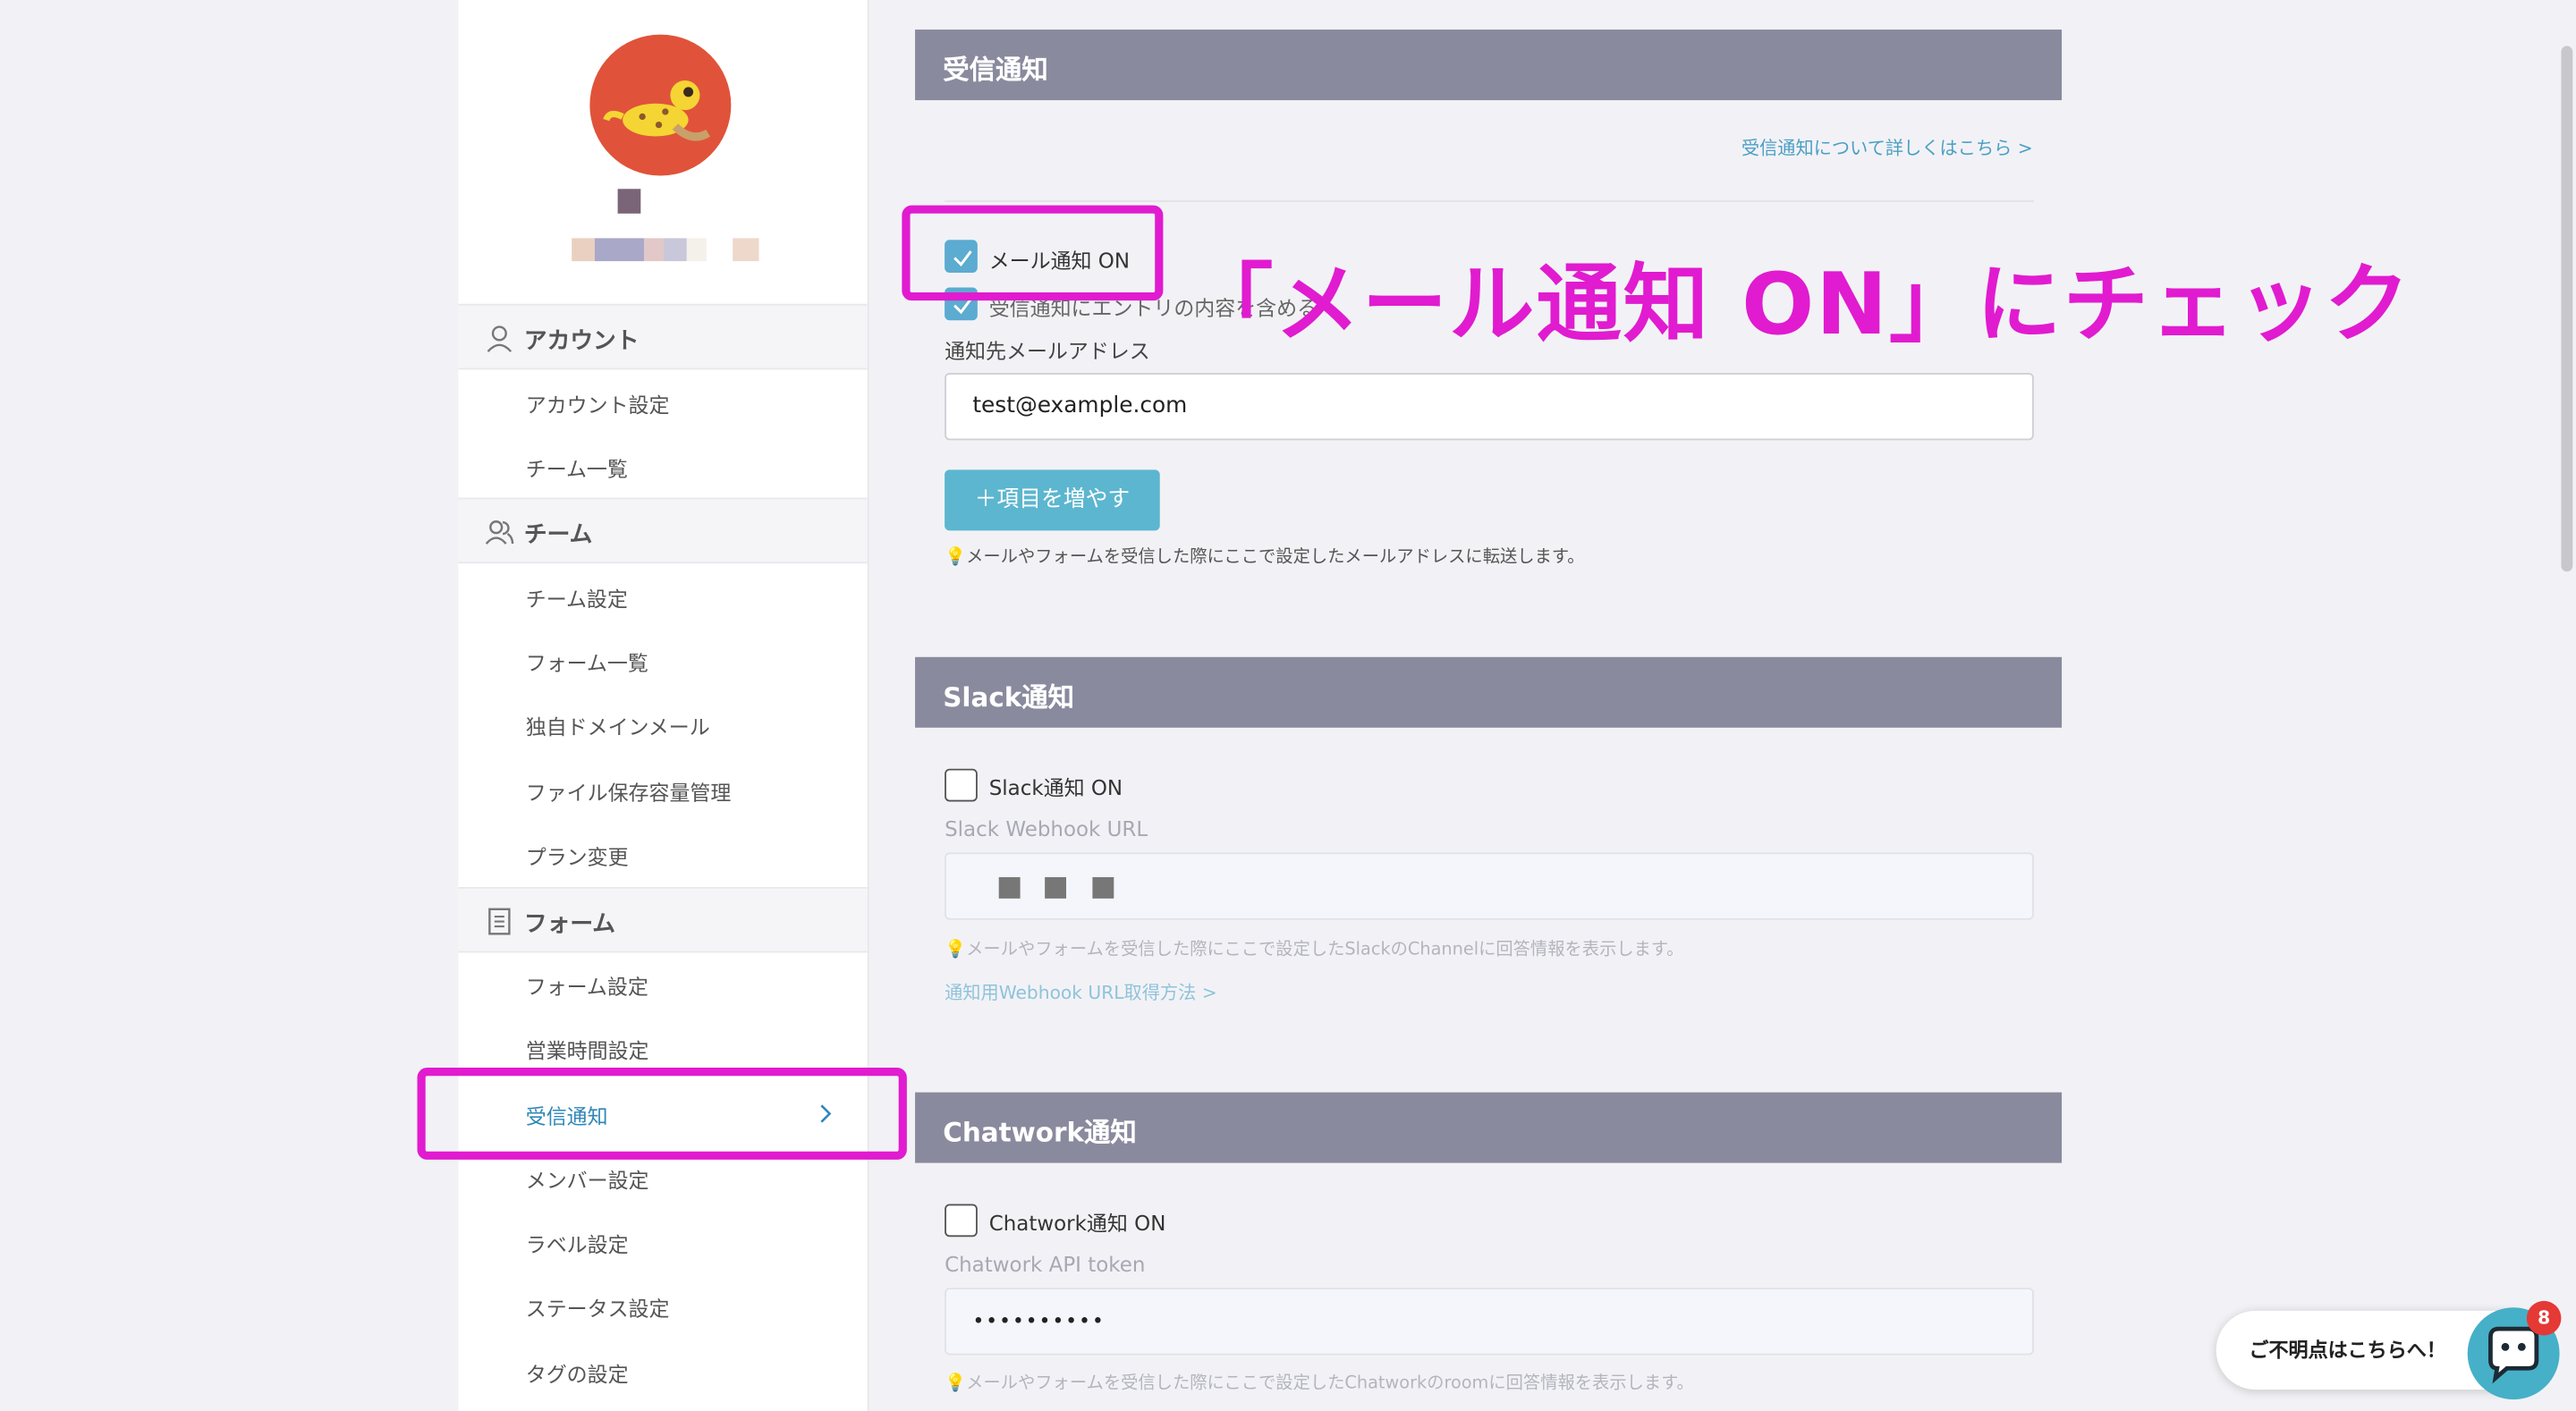 The height and width of the screenshot is (1411, 2576). What do you see at coordinates (577, 468) in the screenshot?
I see `sidebar-item-team-list: チーム一覧` at bounding box center [577, 468].